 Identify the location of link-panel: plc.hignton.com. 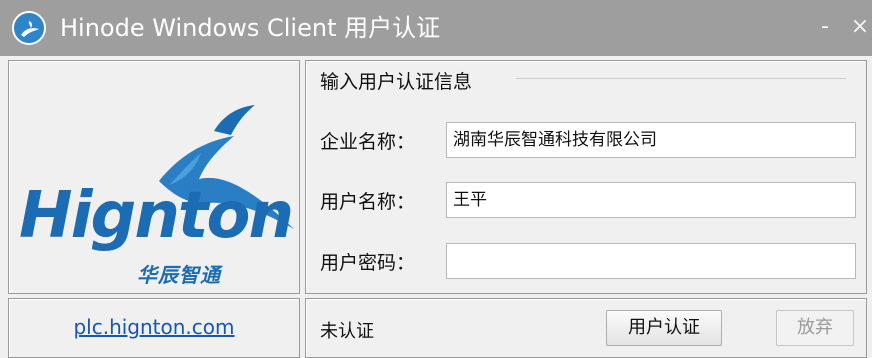
(154, 328).